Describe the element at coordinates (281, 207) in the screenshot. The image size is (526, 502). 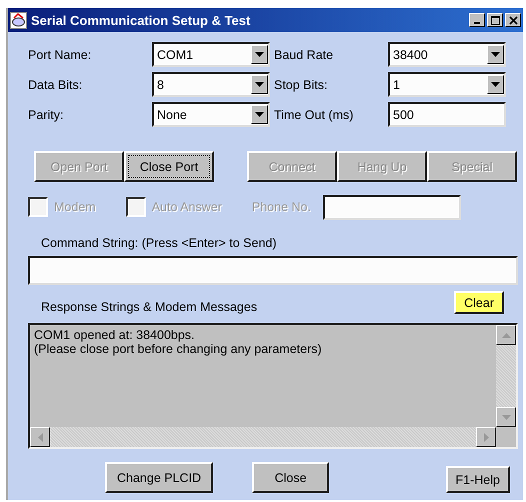
I see `field-label: Phone No.` at that location.